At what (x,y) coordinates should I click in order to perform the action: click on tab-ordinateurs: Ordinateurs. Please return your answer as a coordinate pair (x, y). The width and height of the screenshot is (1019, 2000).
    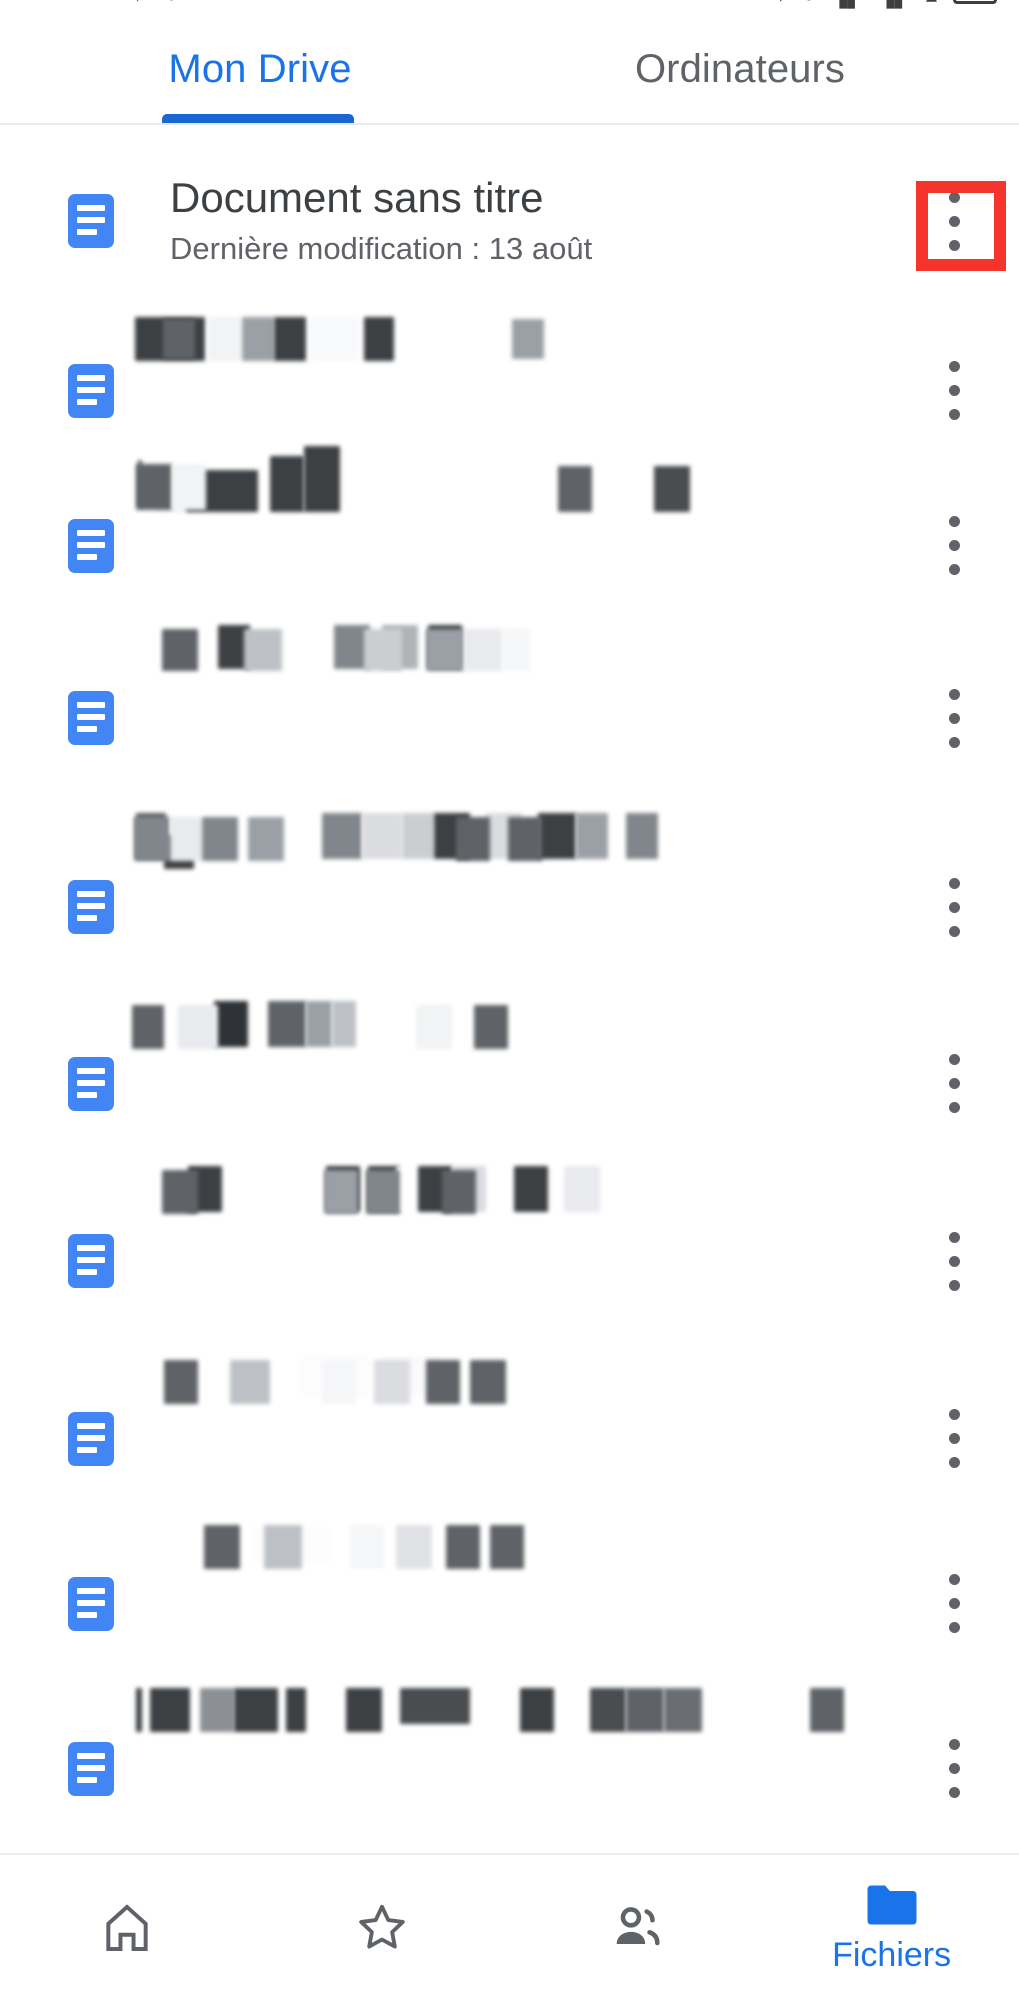
    Looking at the image, I should click on (740, 69).